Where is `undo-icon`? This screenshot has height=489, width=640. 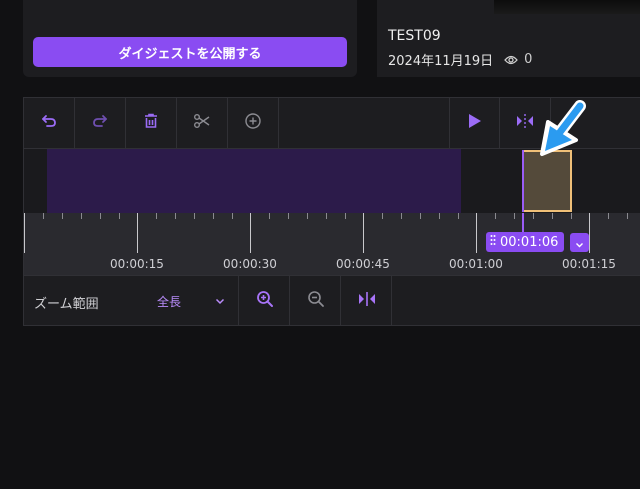
undo-icon is located at coordinates (49, 123).